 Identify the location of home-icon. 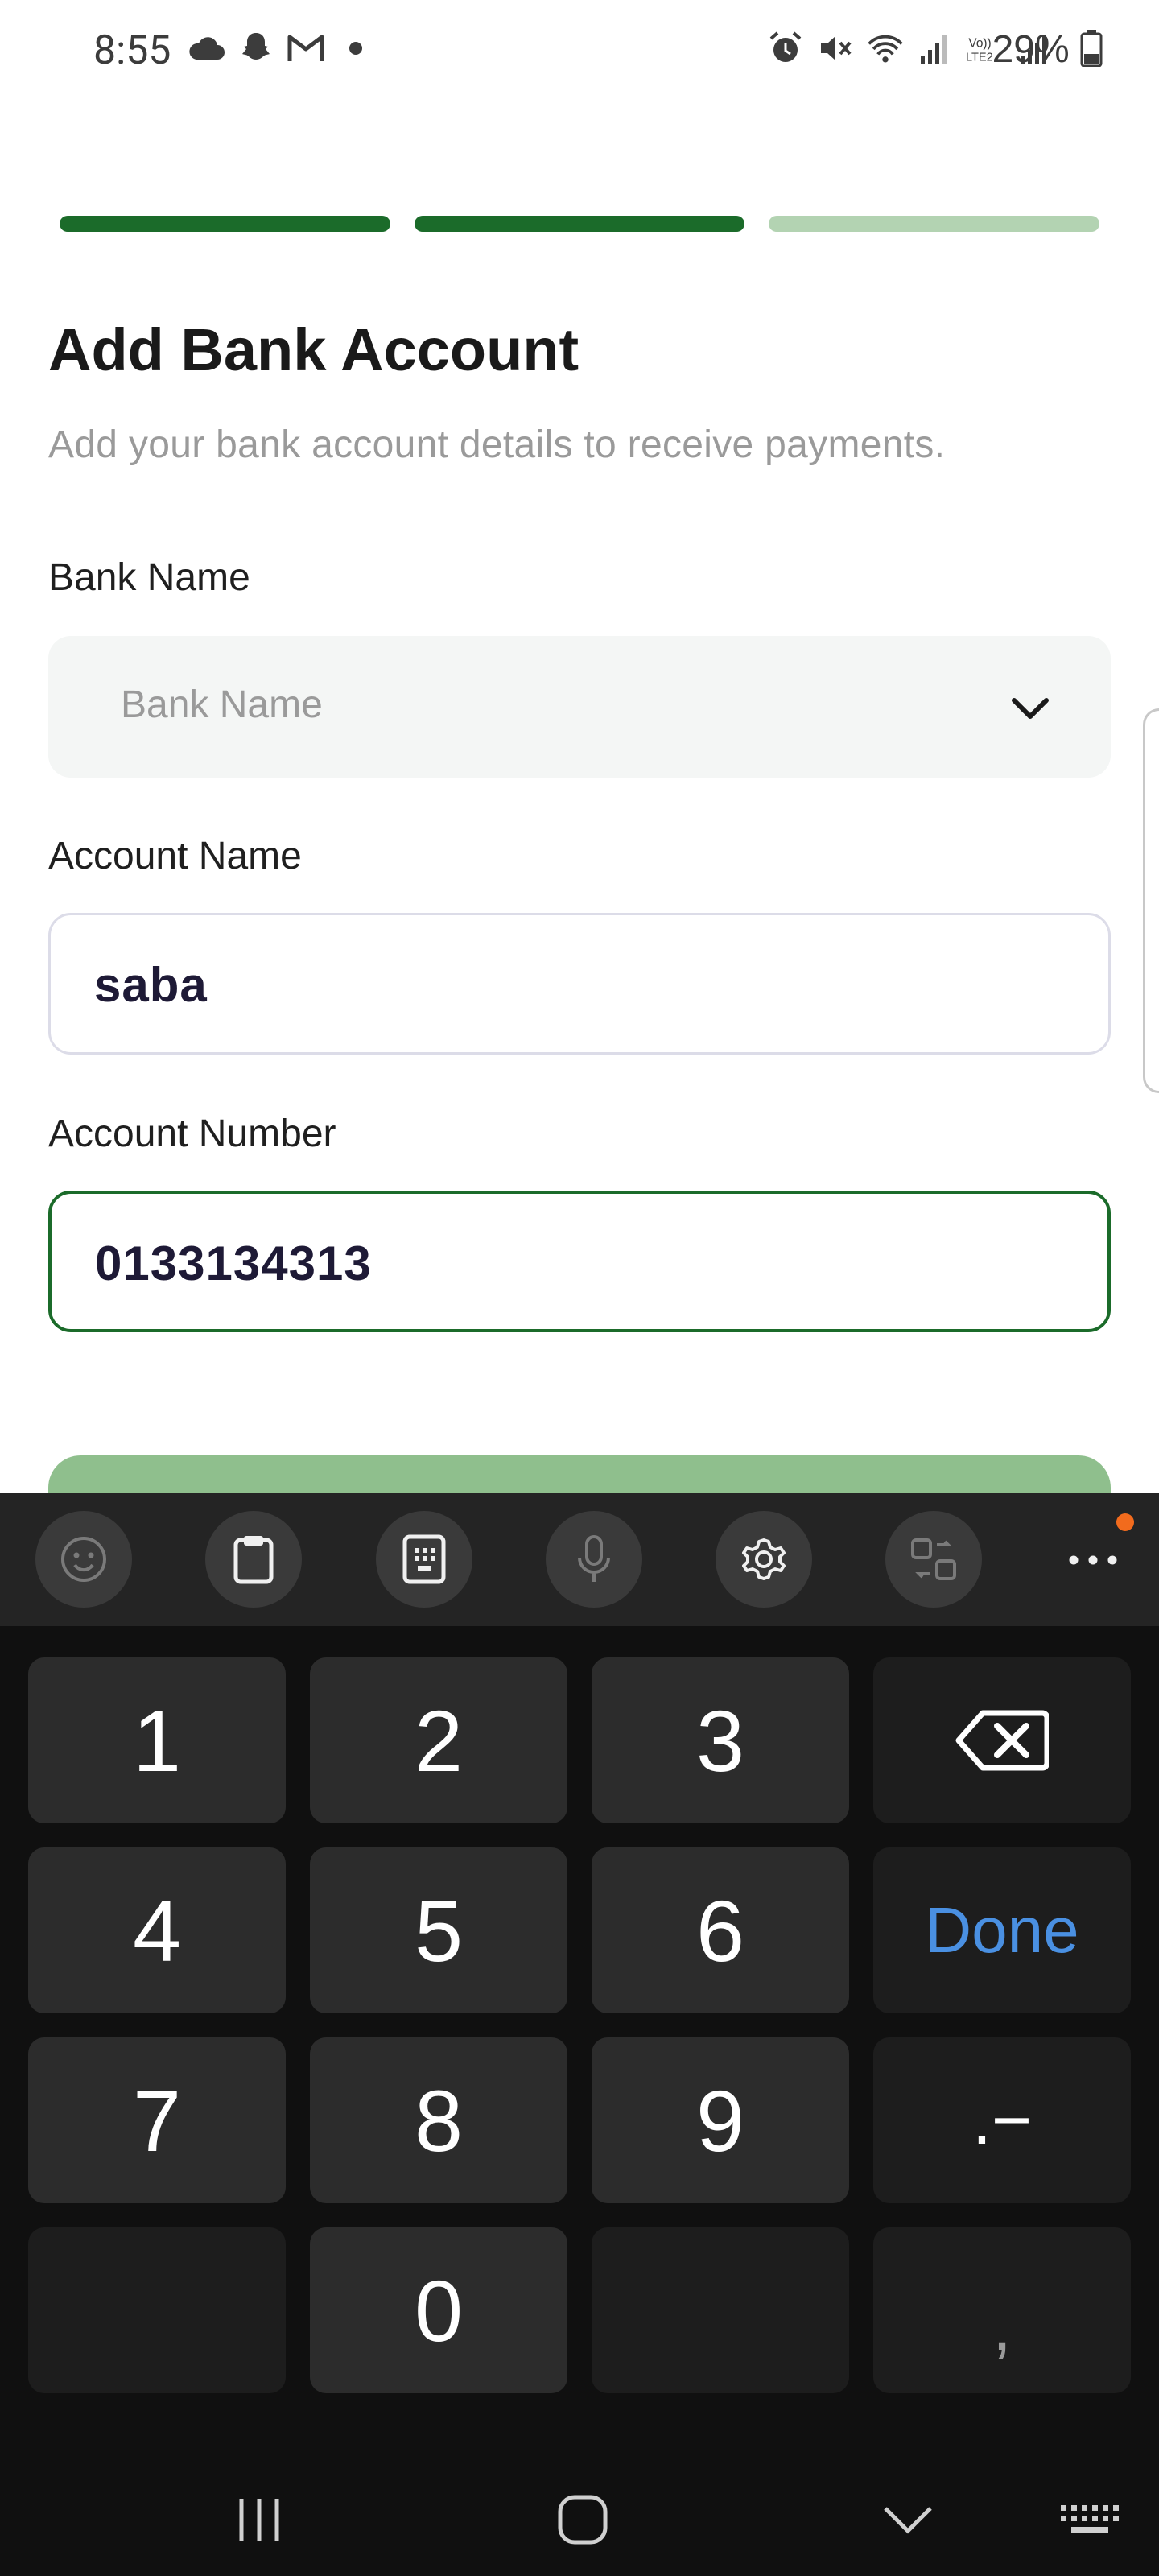
(583, 2519).